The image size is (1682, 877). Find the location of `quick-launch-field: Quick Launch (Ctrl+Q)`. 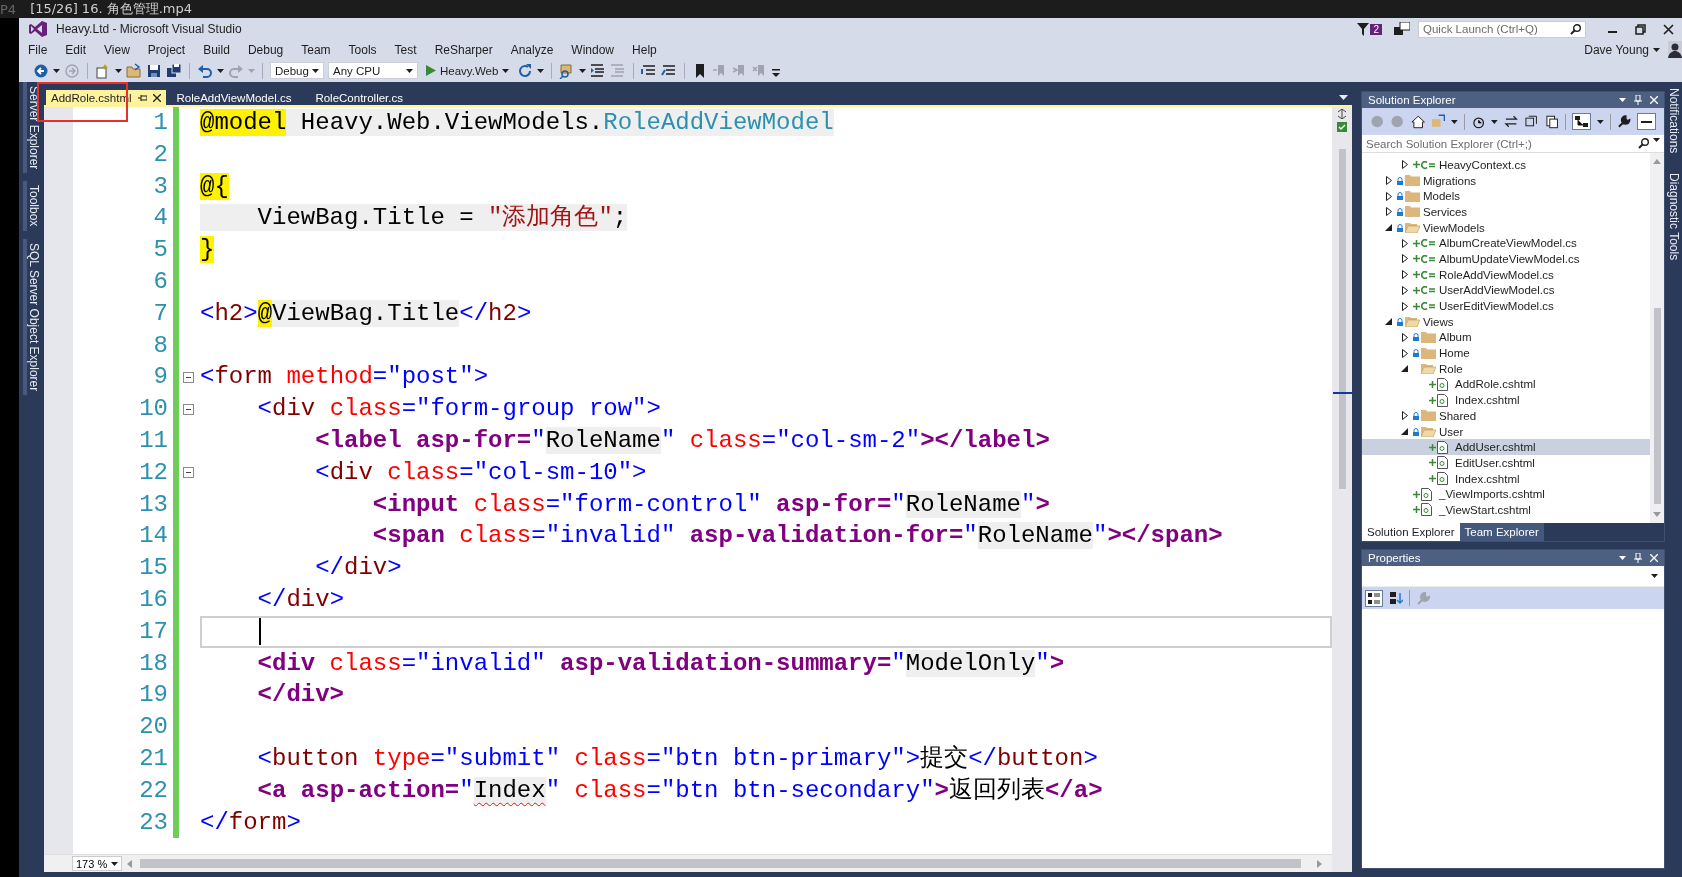

quick-launch-field: Quick Launch (Ctrl+Q) is located at coordinates (1502, 29).